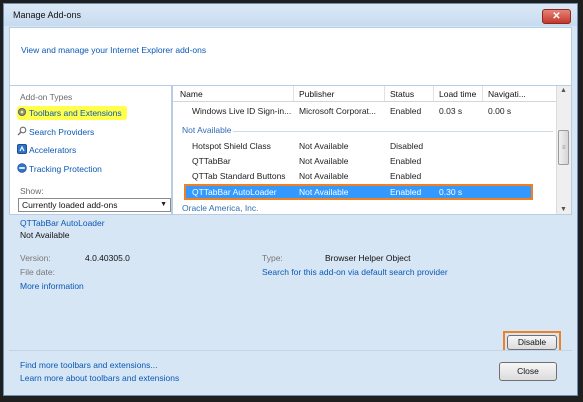  What do you see at coordinates (272, 258) in the screenshot?
I see `type-label: Type:` at bounding box center [272, 258].